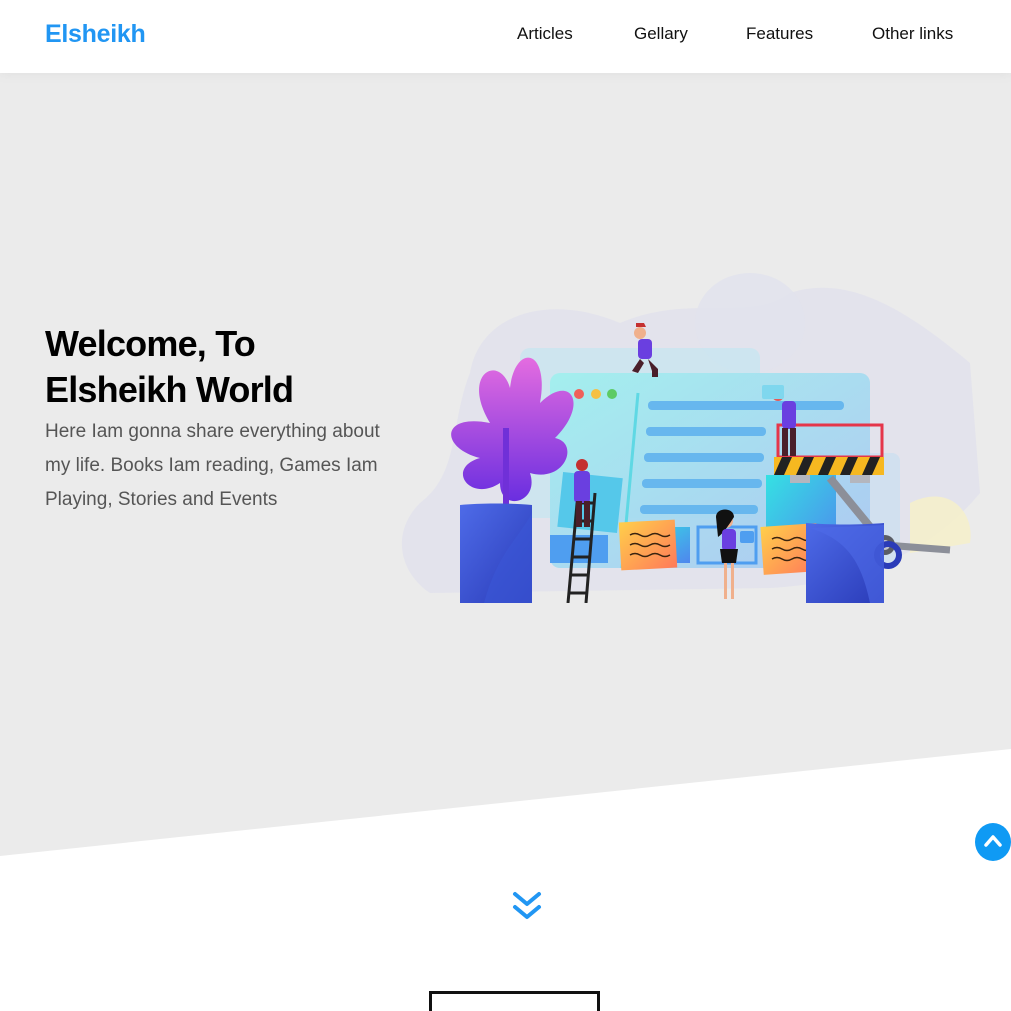  I want to click on hero-title-line-2: Elsheikh World, so click(169, 389).